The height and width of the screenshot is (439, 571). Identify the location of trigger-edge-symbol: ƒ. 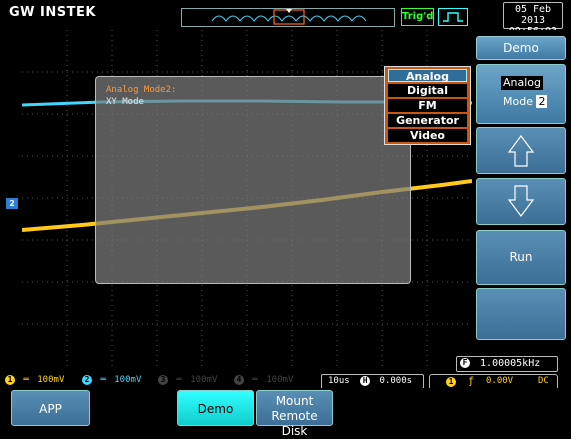
(471, 381).